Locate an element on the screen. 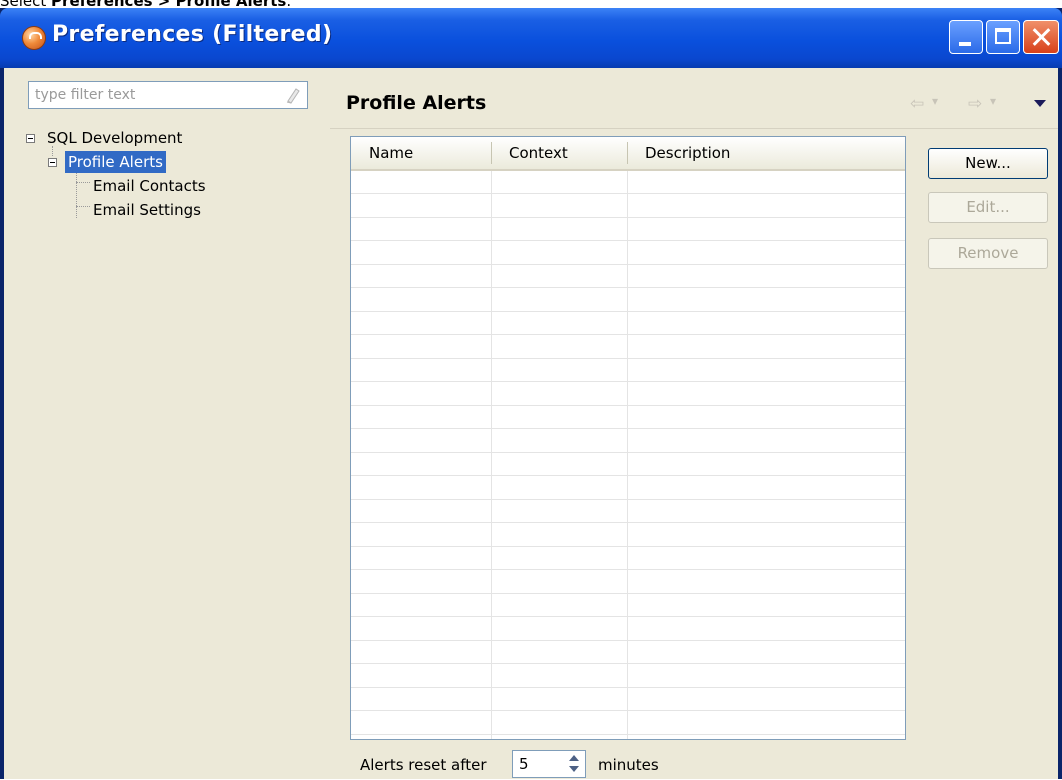 This screenshot has height=780, width=1062. tree-item-sql-development: SQL Development is located at coordinates (157, 138).